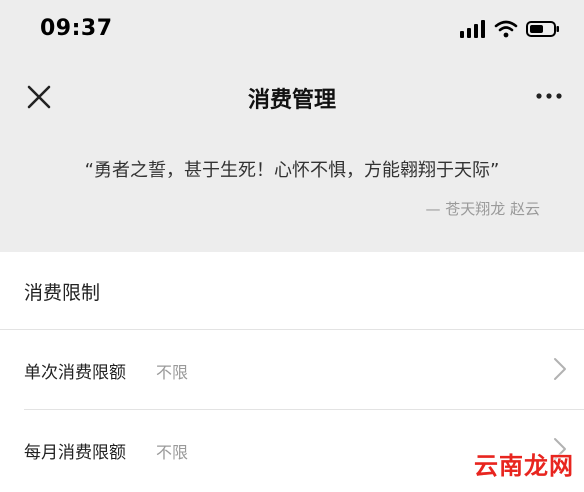 The width and height of the screenshot is (584, 492). What do you see at coordinates (506, 29) in the screenshot?
I see `wifi-icon` at bounding box center [506, 29].